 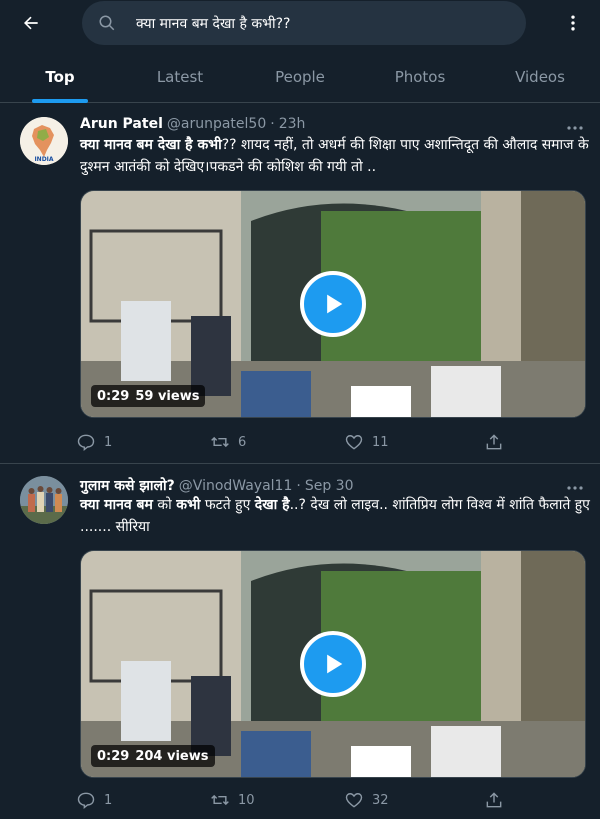 I want to click on avatar-map-image: INDIA, so click(x=44, y=141).